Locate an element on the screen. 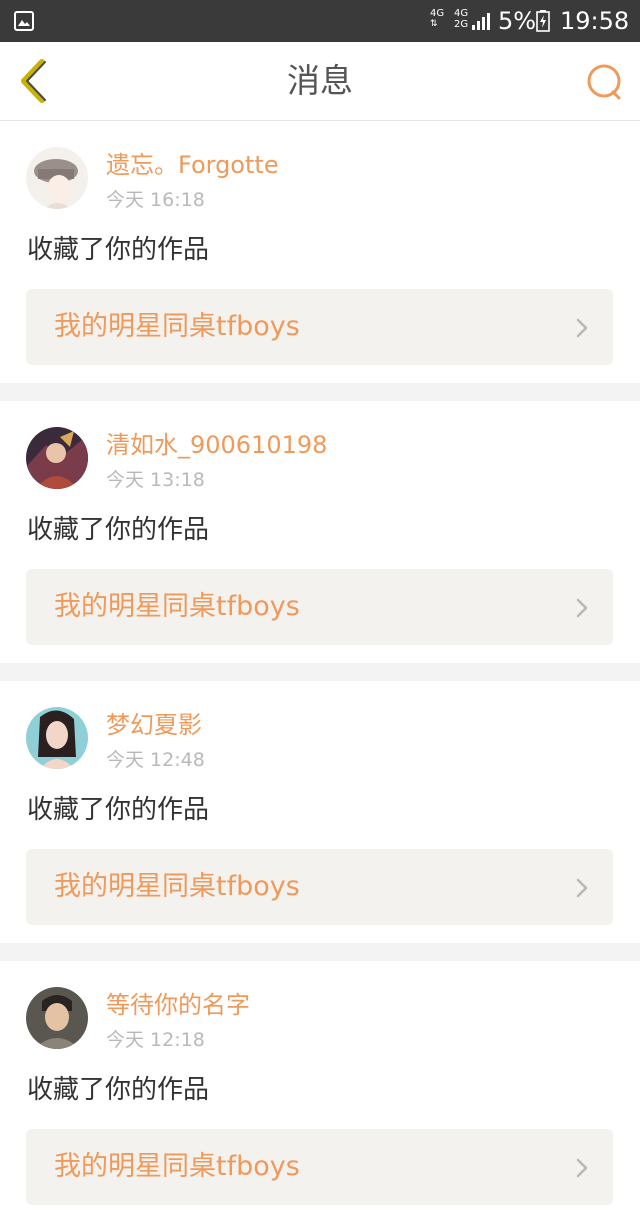 This screenshot has width=640, height=1223. timestamp: 今天 12:18 is located at coordinates (155, 1040).